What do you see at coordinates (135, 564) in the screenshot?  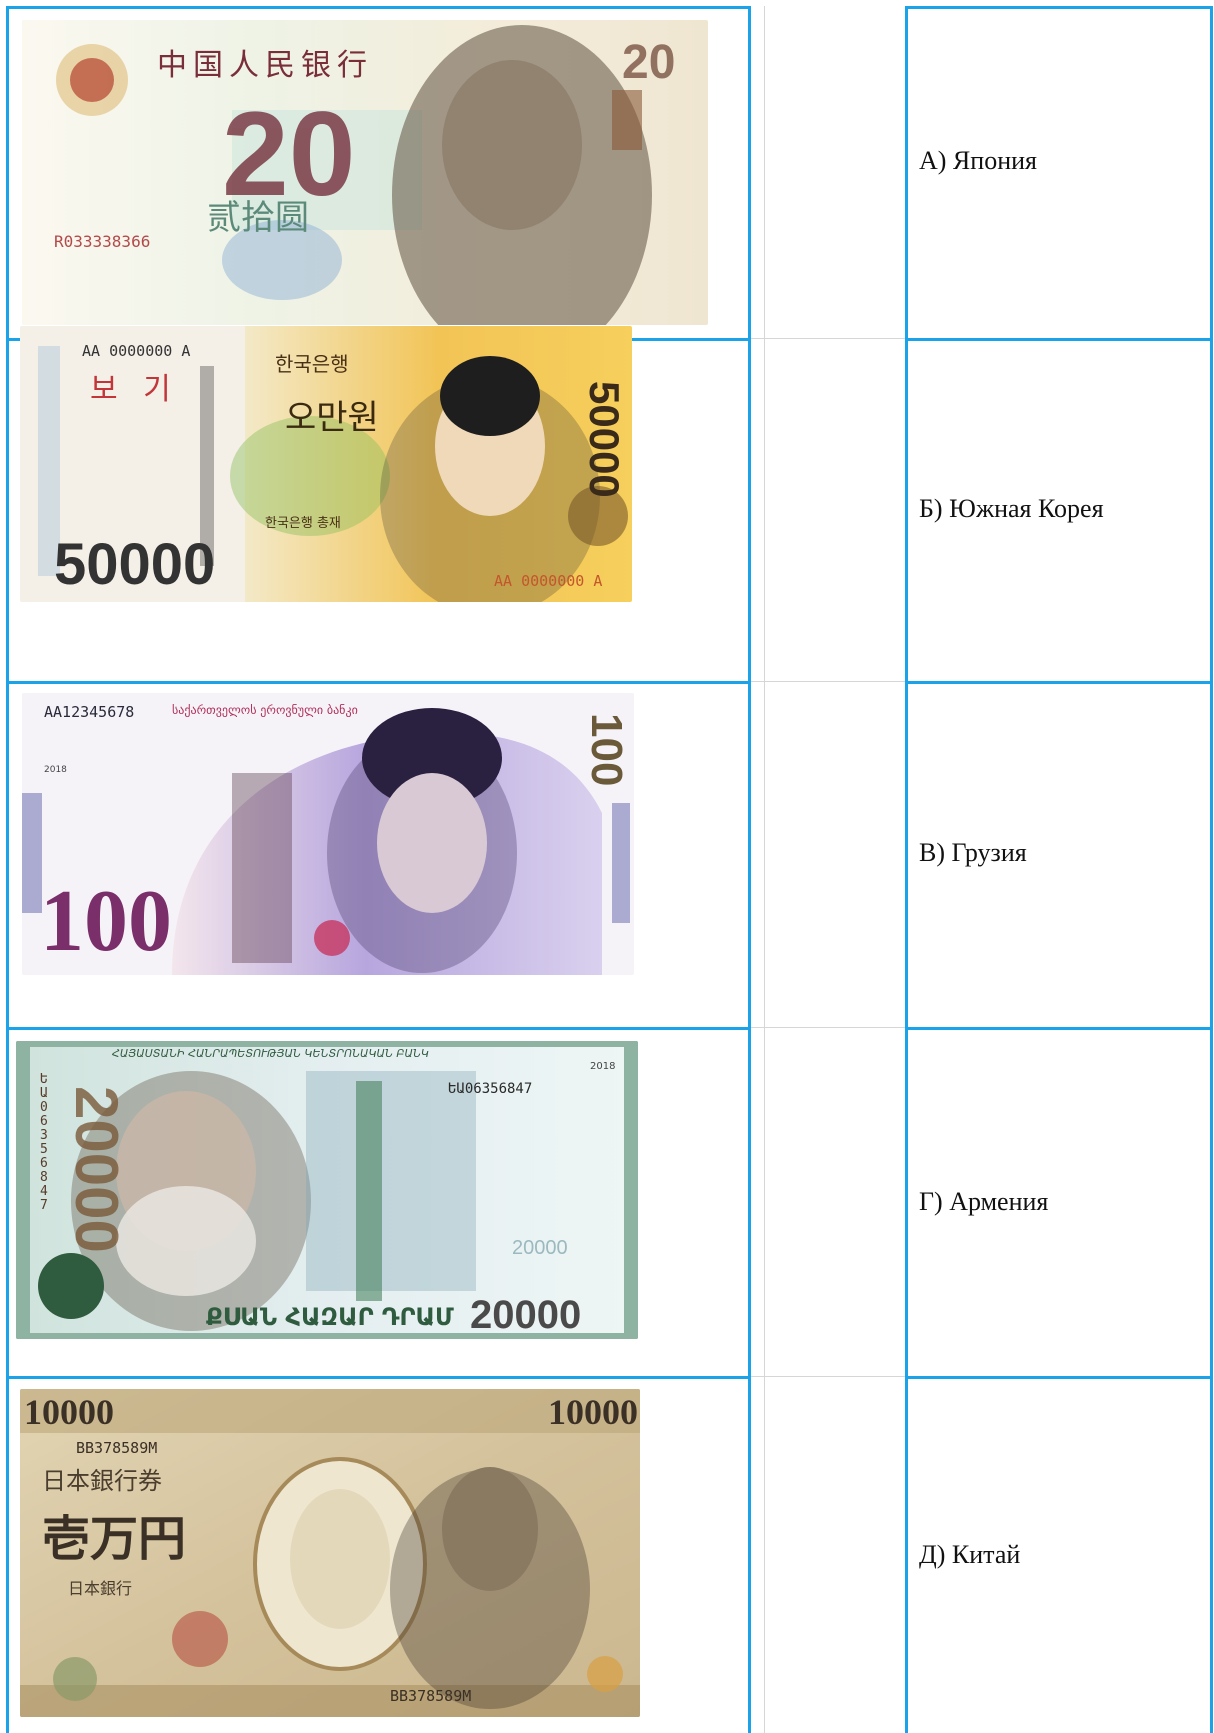 I see `denomination-large: 50000` at bounding box center [135, 564].